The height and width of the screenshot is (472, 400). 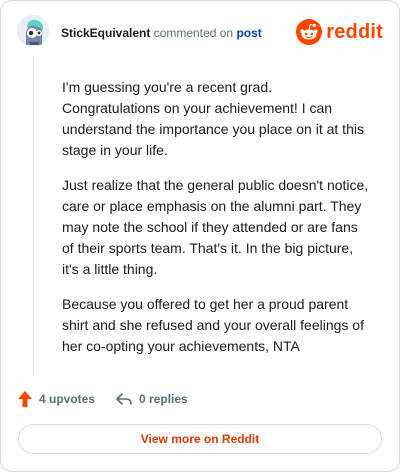 I want to click on comment-meta: StickEquivalent commented on post, so click(x=161, y=33).